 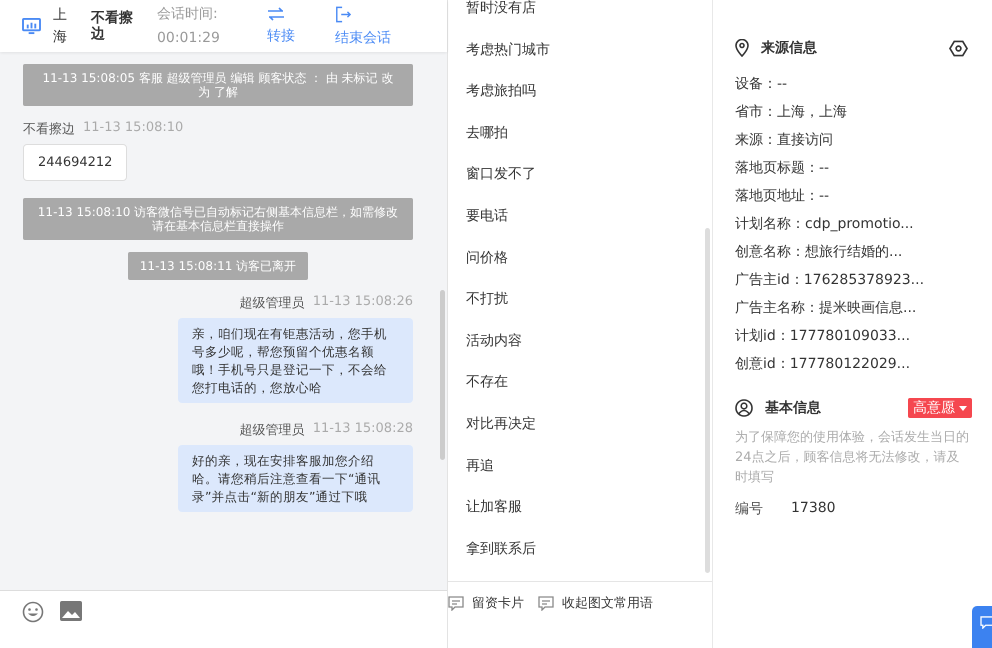 What do you see at coordinates (295, 360) in the screenshot?
I see `agent-message: 亲，咱们现在有钜惠活动，您手机号多少呢，帮您预留个优惠名额哦！手机号只是登记一下，不会给您打电话的，您放心哈` at bounding box center [295, 360].